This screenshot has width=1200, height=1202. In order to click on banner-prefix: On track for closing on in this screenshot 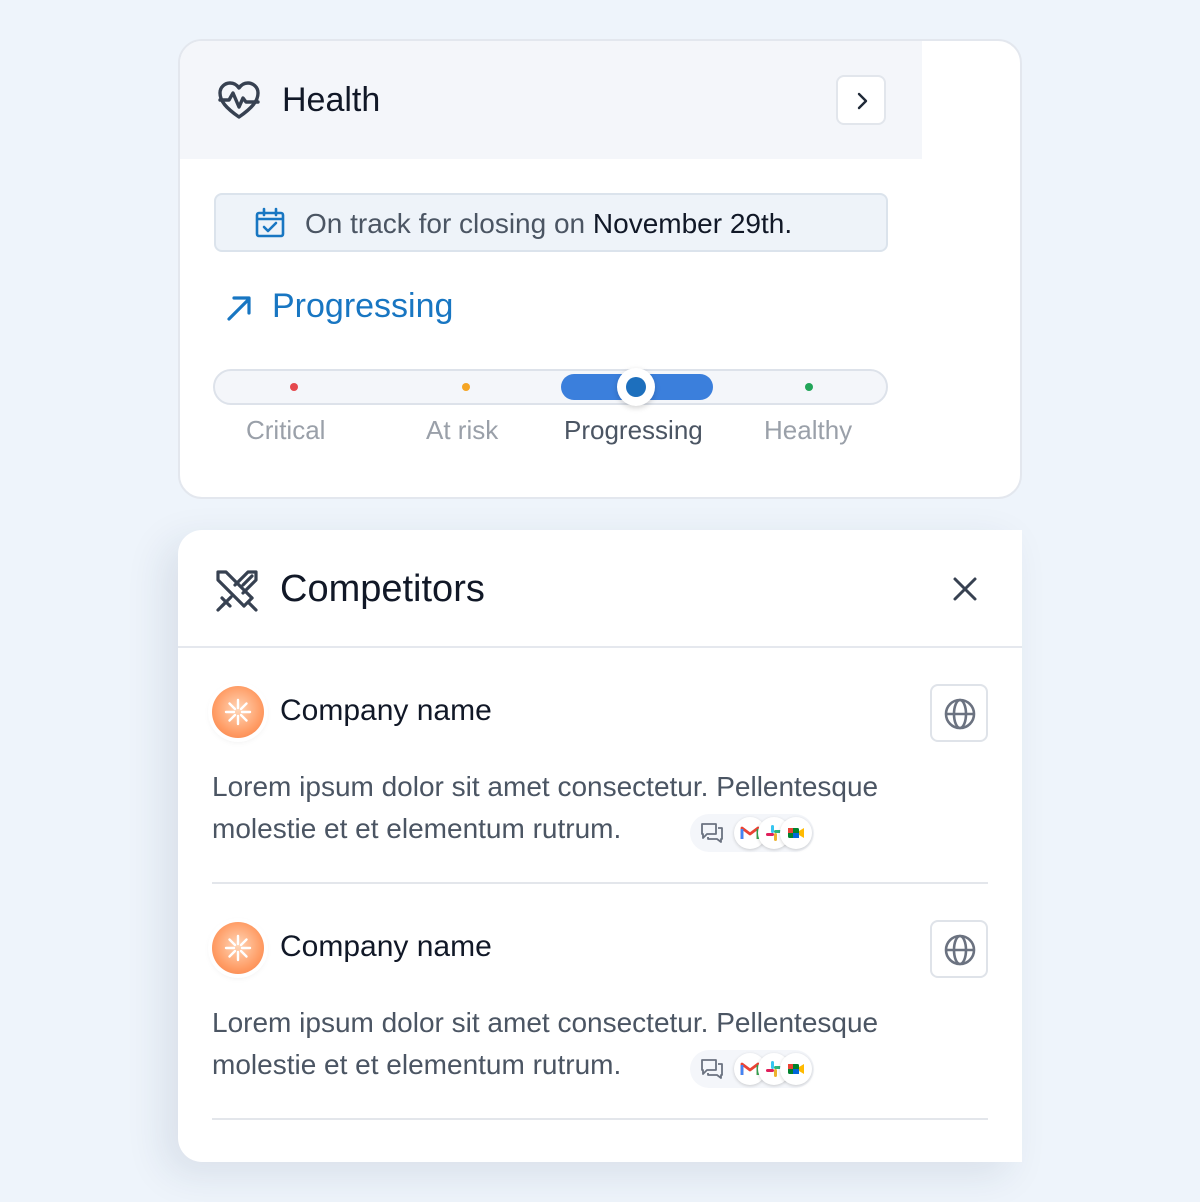, I will do `click(449, 223)`.